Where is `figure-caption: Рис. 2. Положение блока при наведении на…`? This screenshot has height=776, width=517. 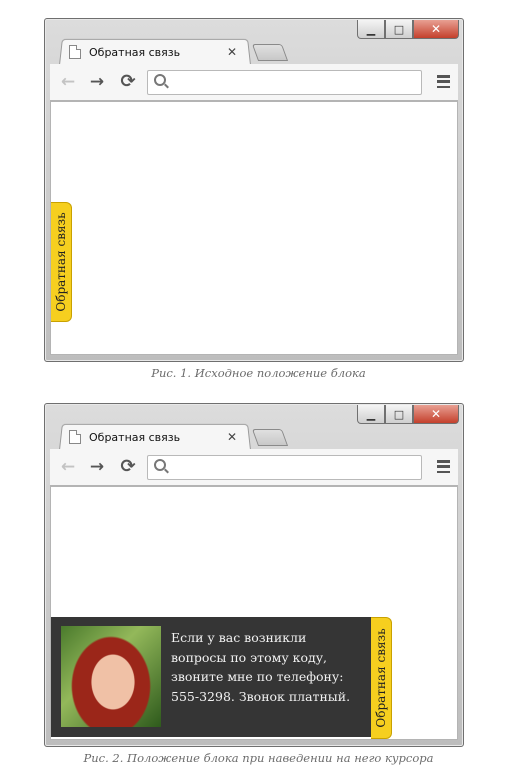 figure-caption: Рис. 2. Положение блока при наведении на… is located at coordinates (258, 758).